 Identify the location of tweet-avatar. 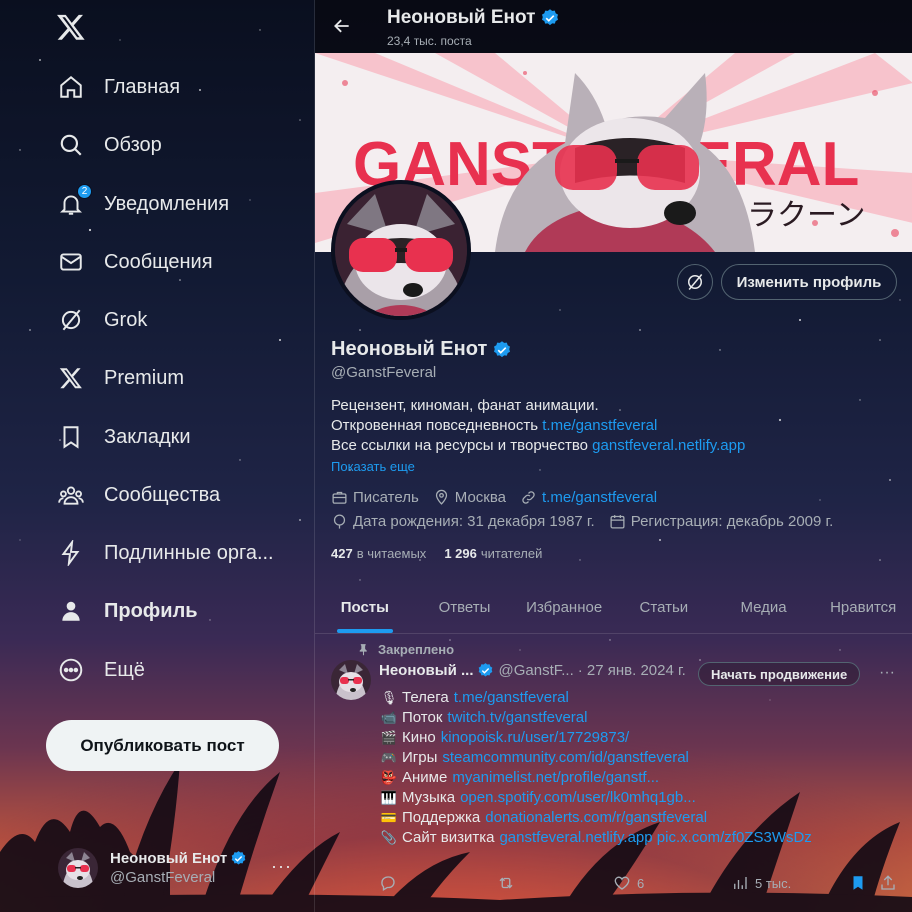
(351, 680).